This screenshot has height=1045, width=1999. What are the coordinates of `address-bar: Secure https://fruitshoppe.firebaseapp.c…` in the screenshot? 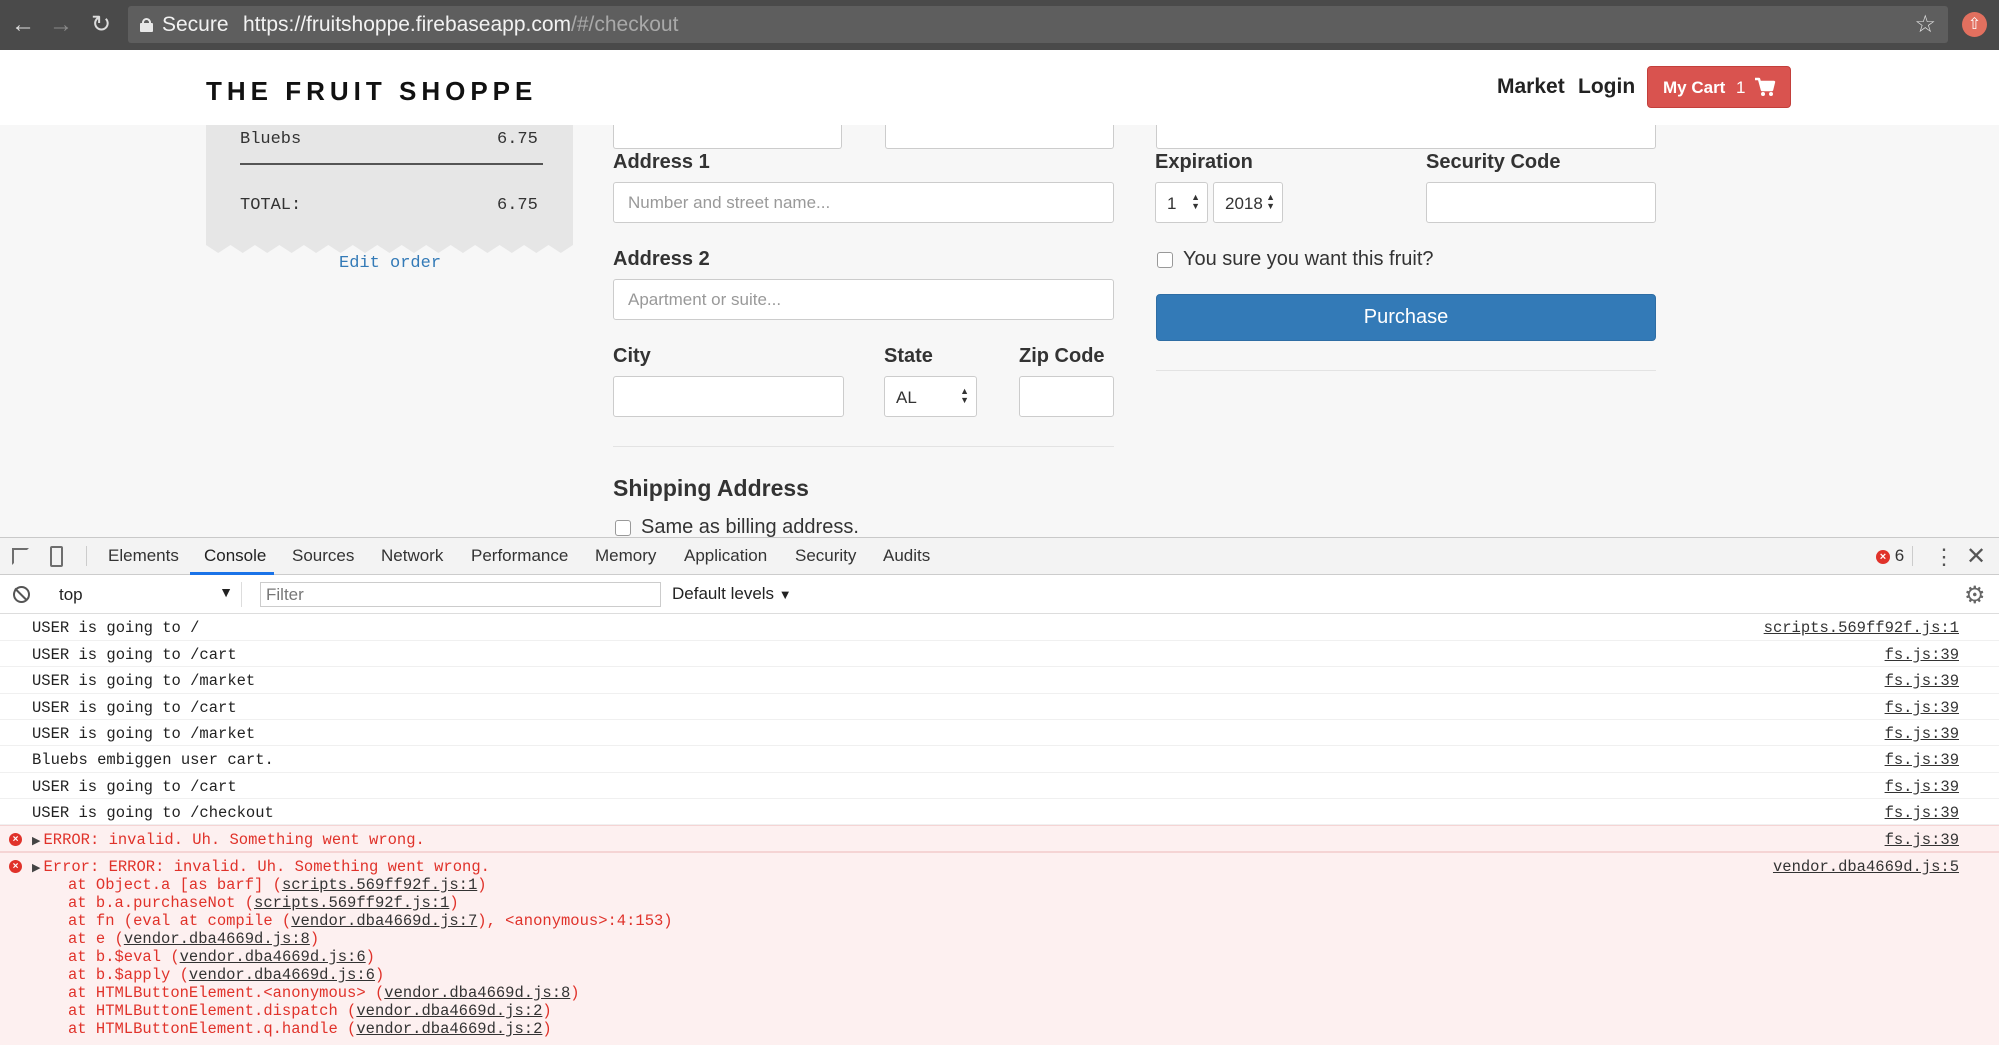 It's located at (1038, 24).